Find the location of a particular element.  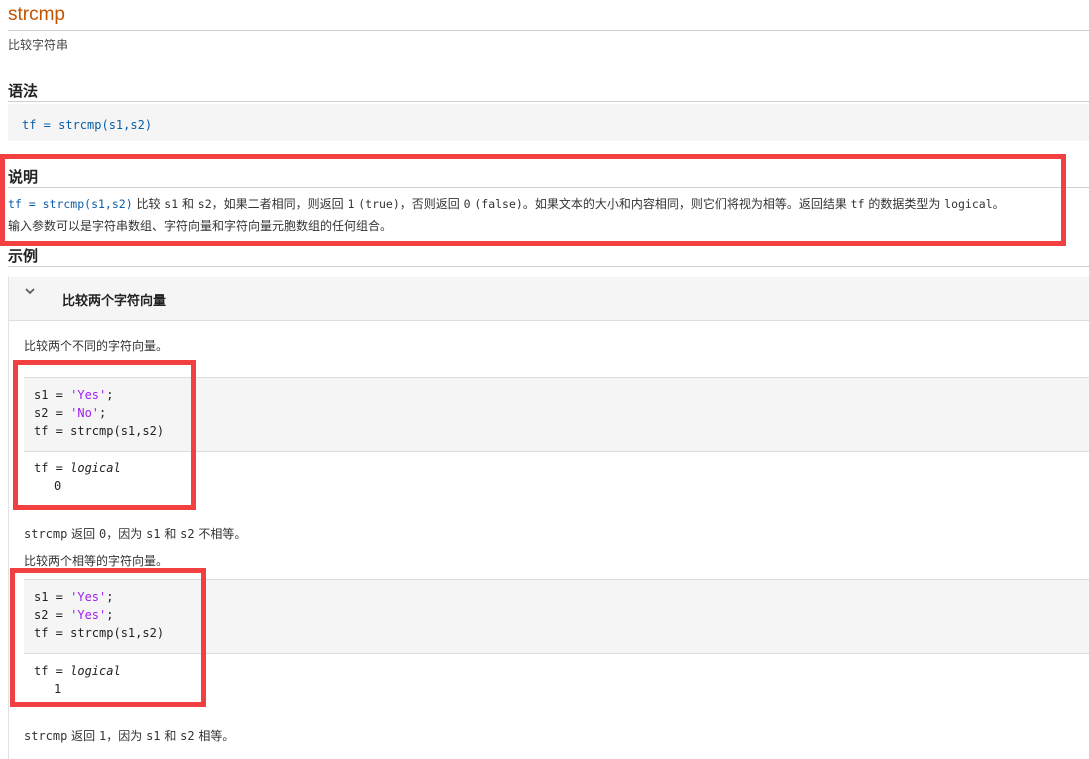

example-title: 比较两个字符向量 is located at coordinates (114, 299).